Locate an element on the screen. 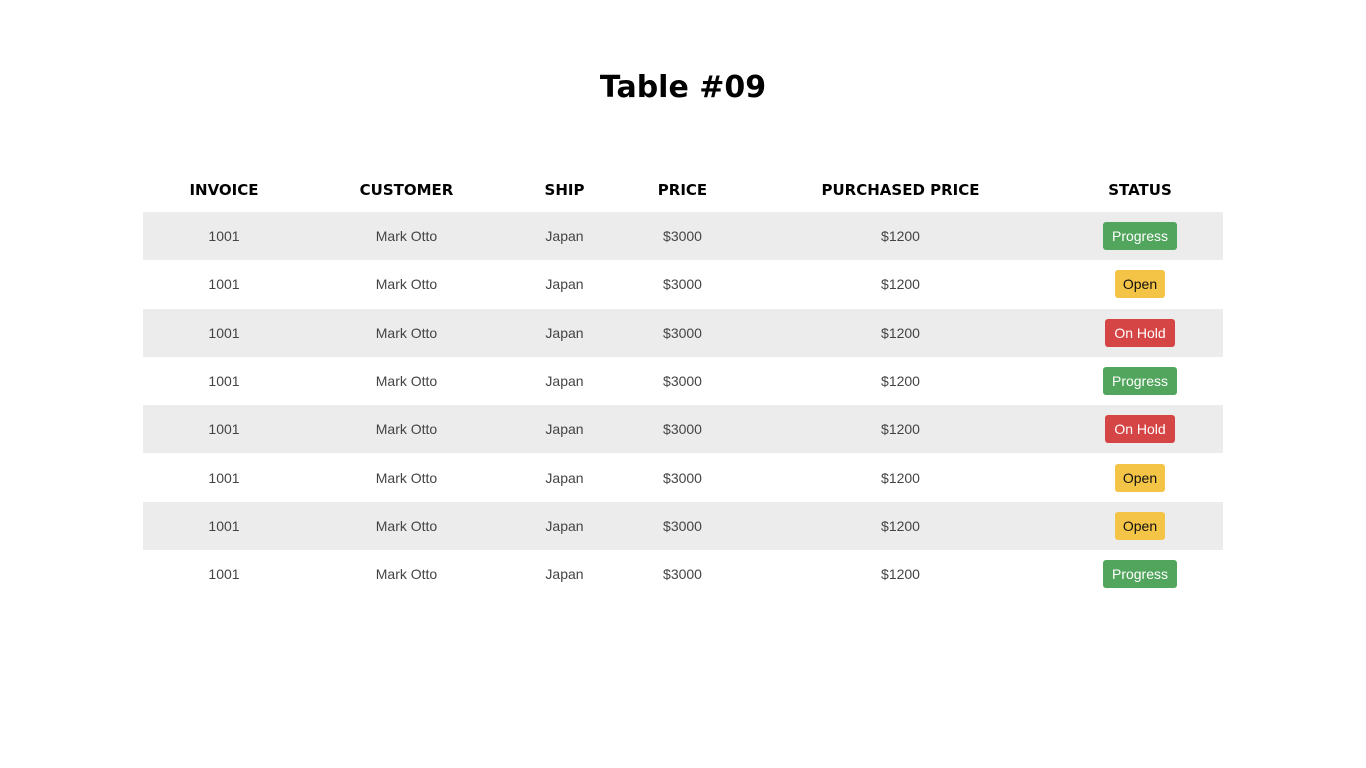  column-header-status: STATUS is located at coordinates (1140, 190).